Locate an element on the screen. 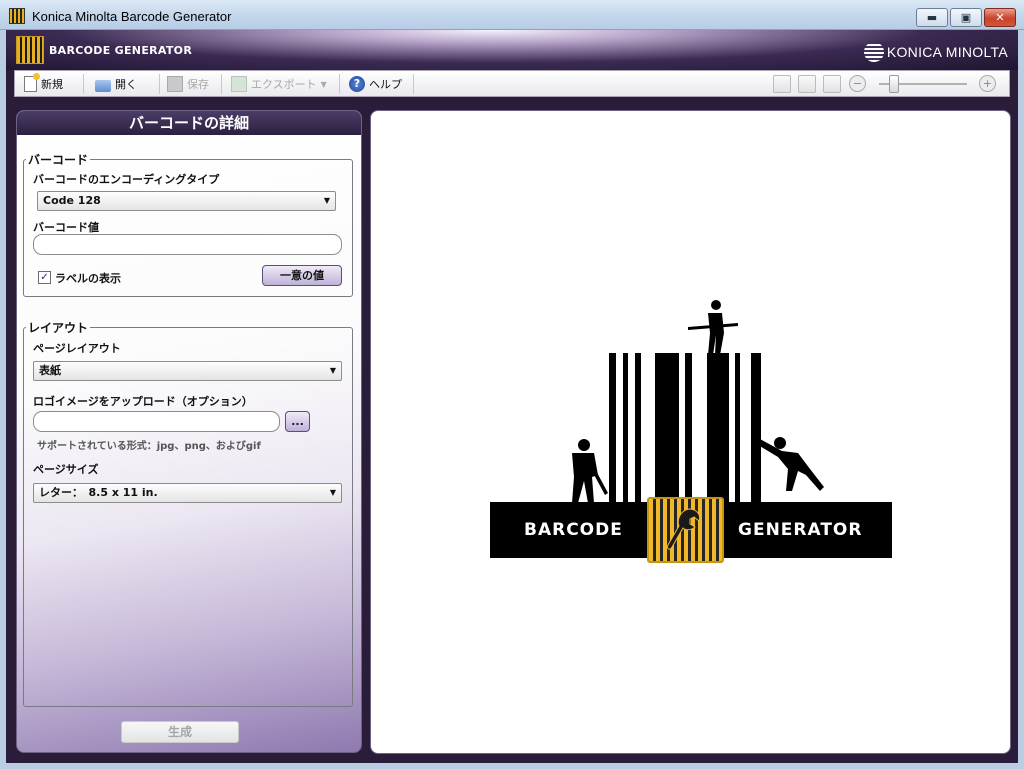  show-label-checkbox: ✓ is located at coordinates (44, 277).